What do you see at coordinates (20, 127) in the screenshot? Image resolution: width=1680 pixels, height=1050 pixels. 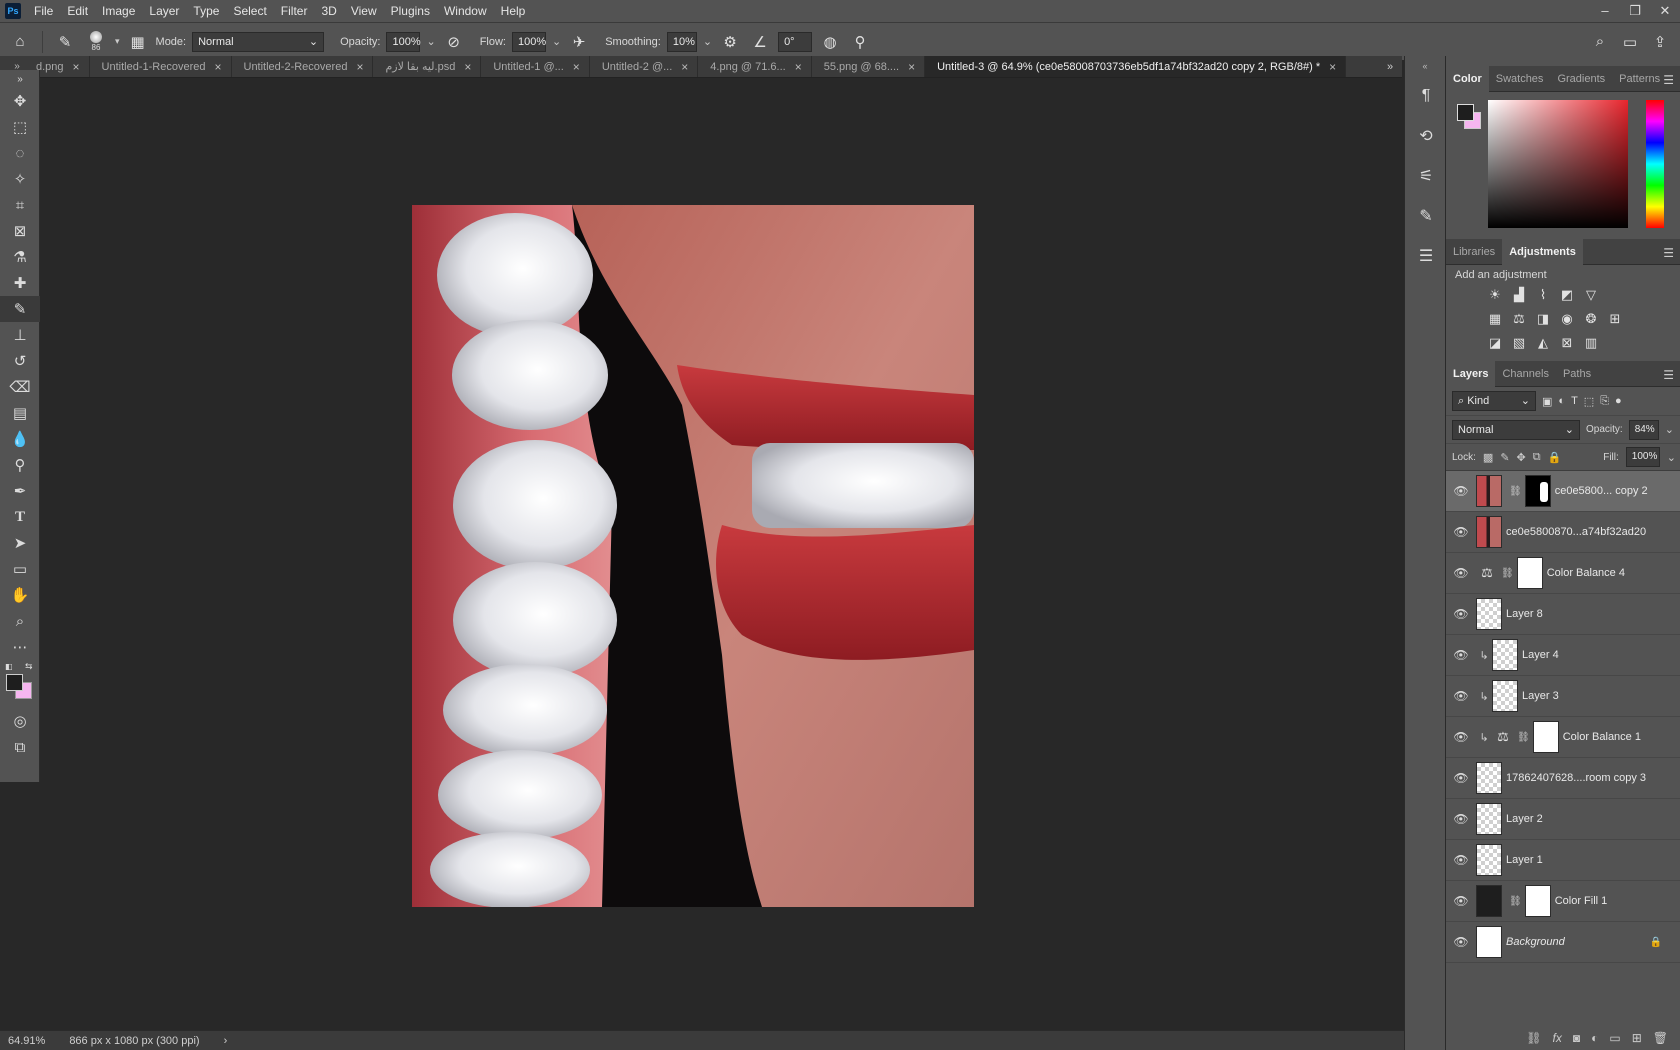 I see `marquee-tool-icon: ⬚` at bounding box center [20, 127].